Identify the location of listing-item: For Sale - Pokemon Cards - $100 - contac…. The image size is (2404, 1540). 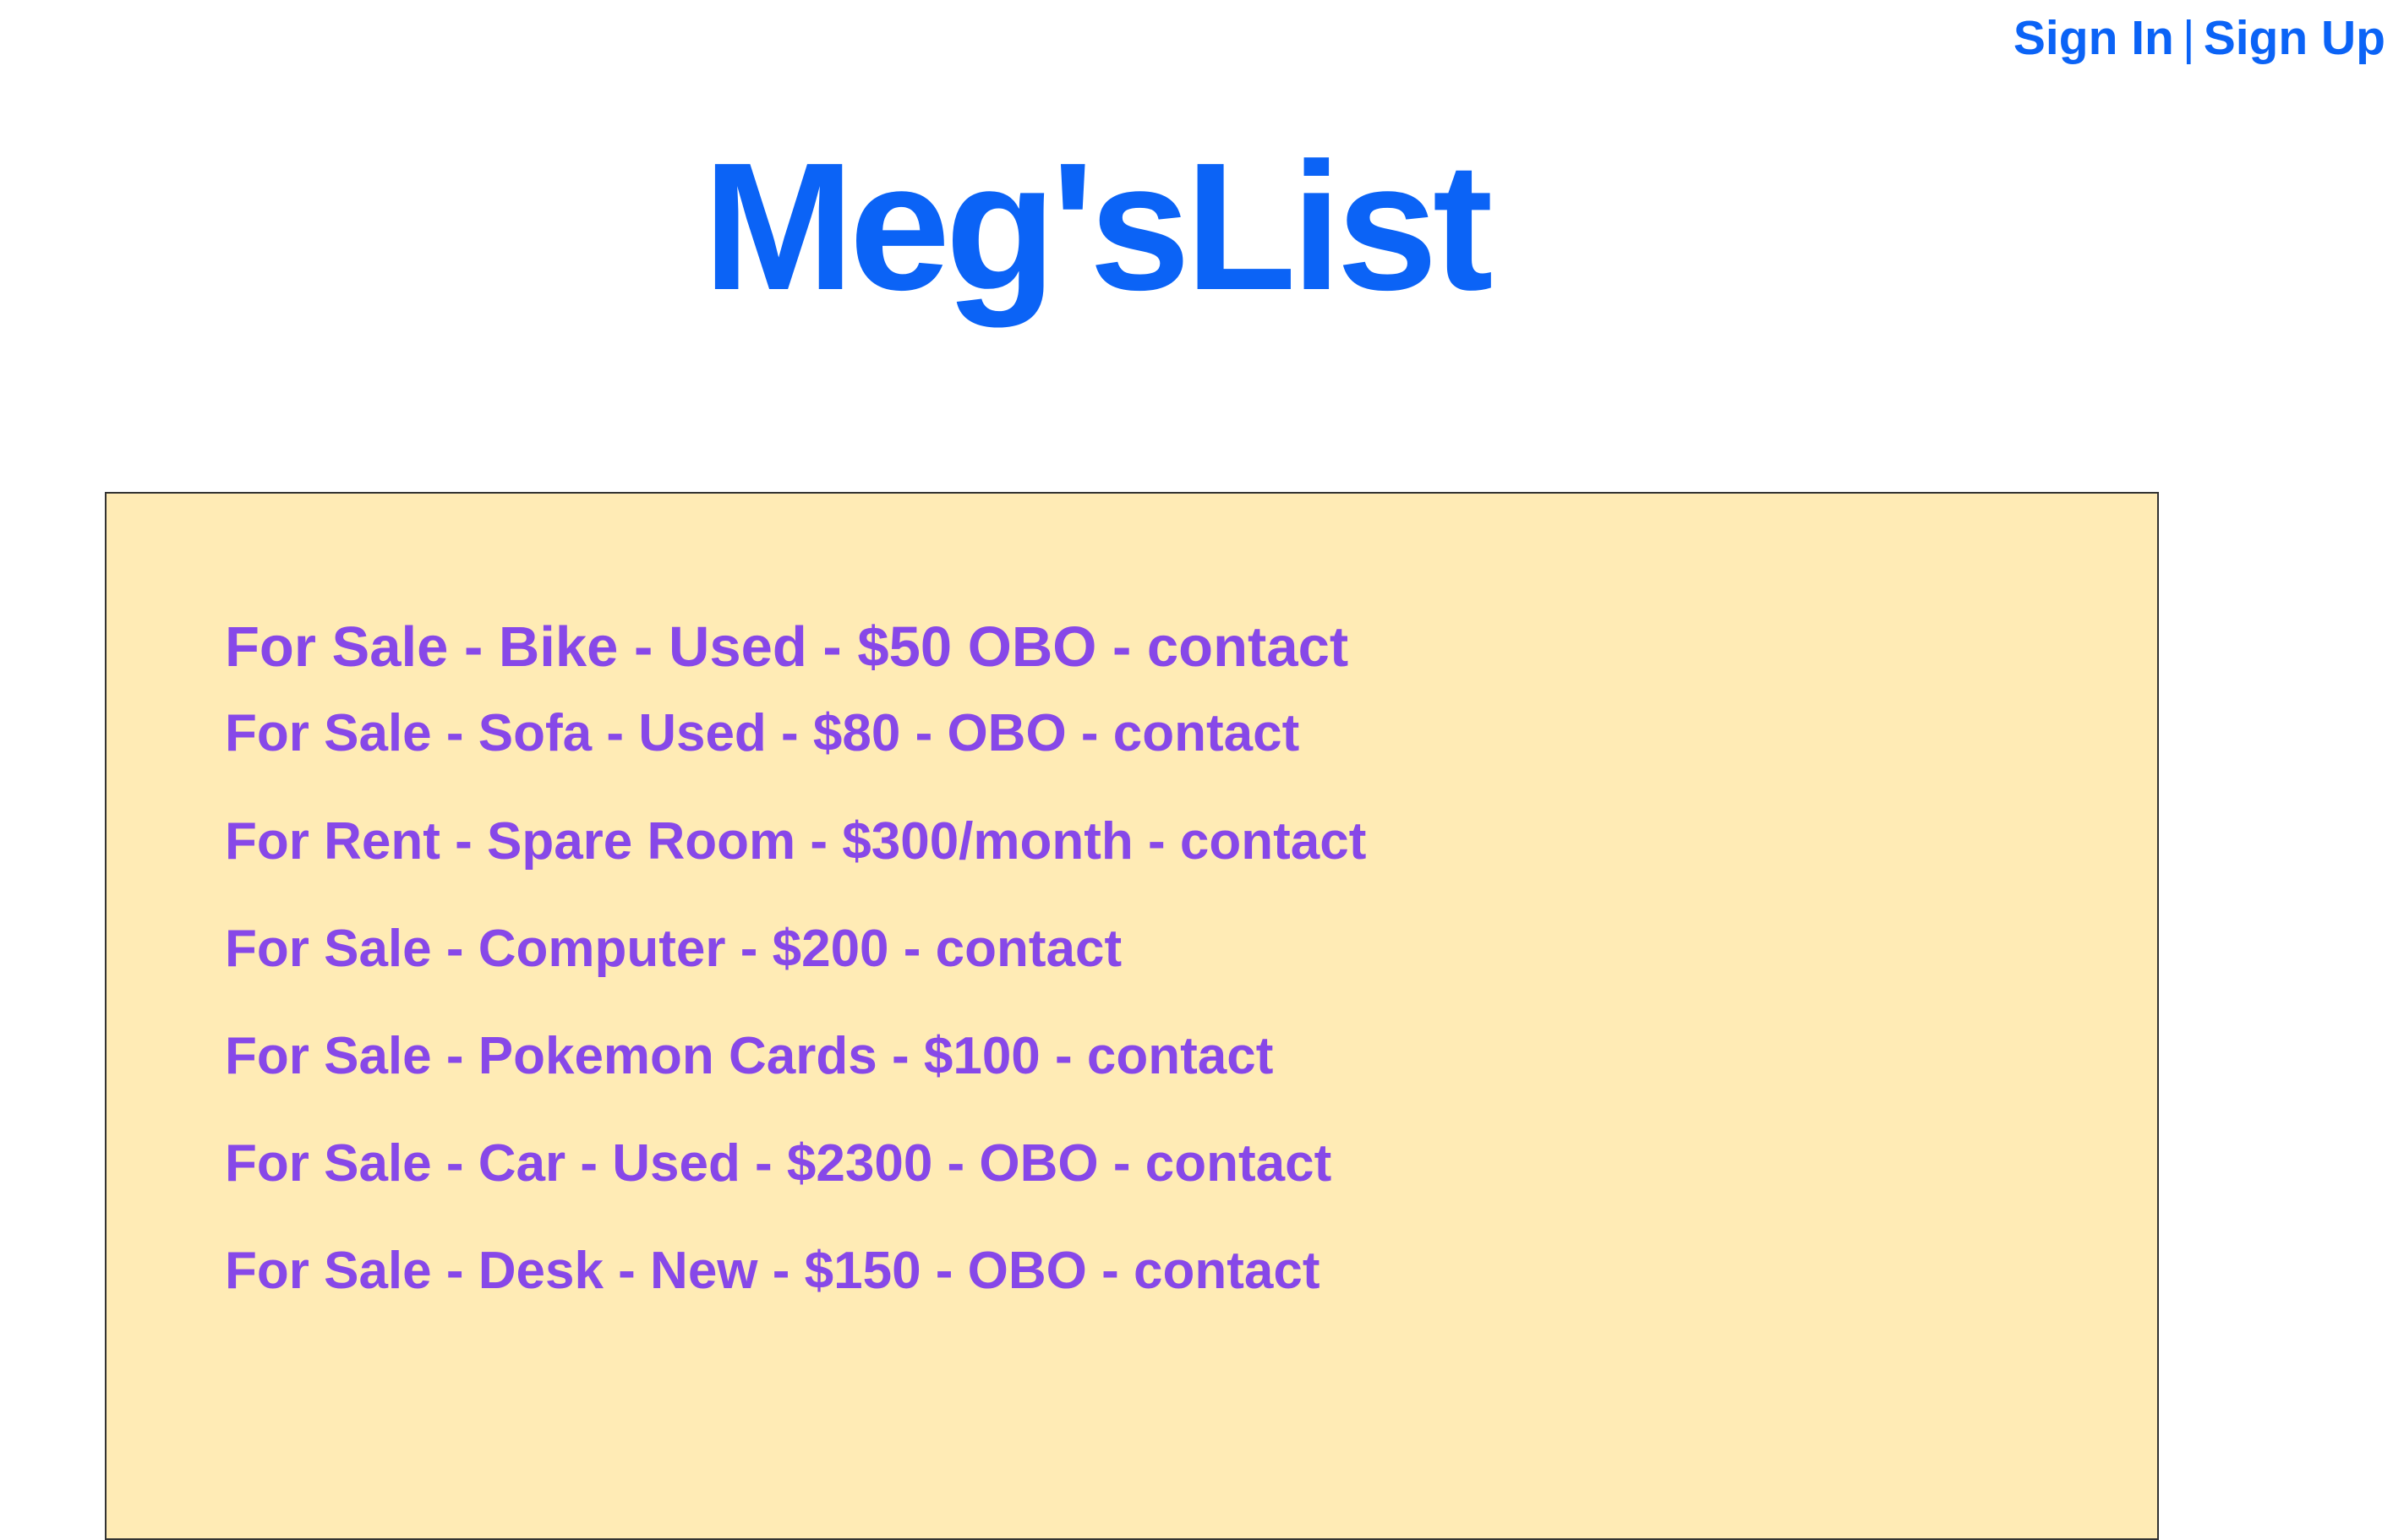
(749, 1056).